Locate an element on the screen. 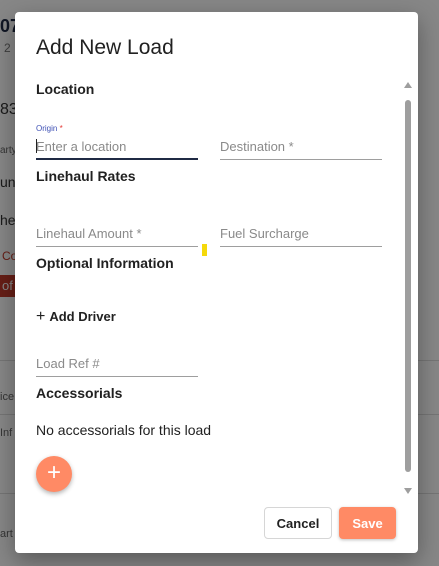 The width and height of the screenshot is (439, 566). add-driver-button: + Add Driver is located at coordinates (76, 316).